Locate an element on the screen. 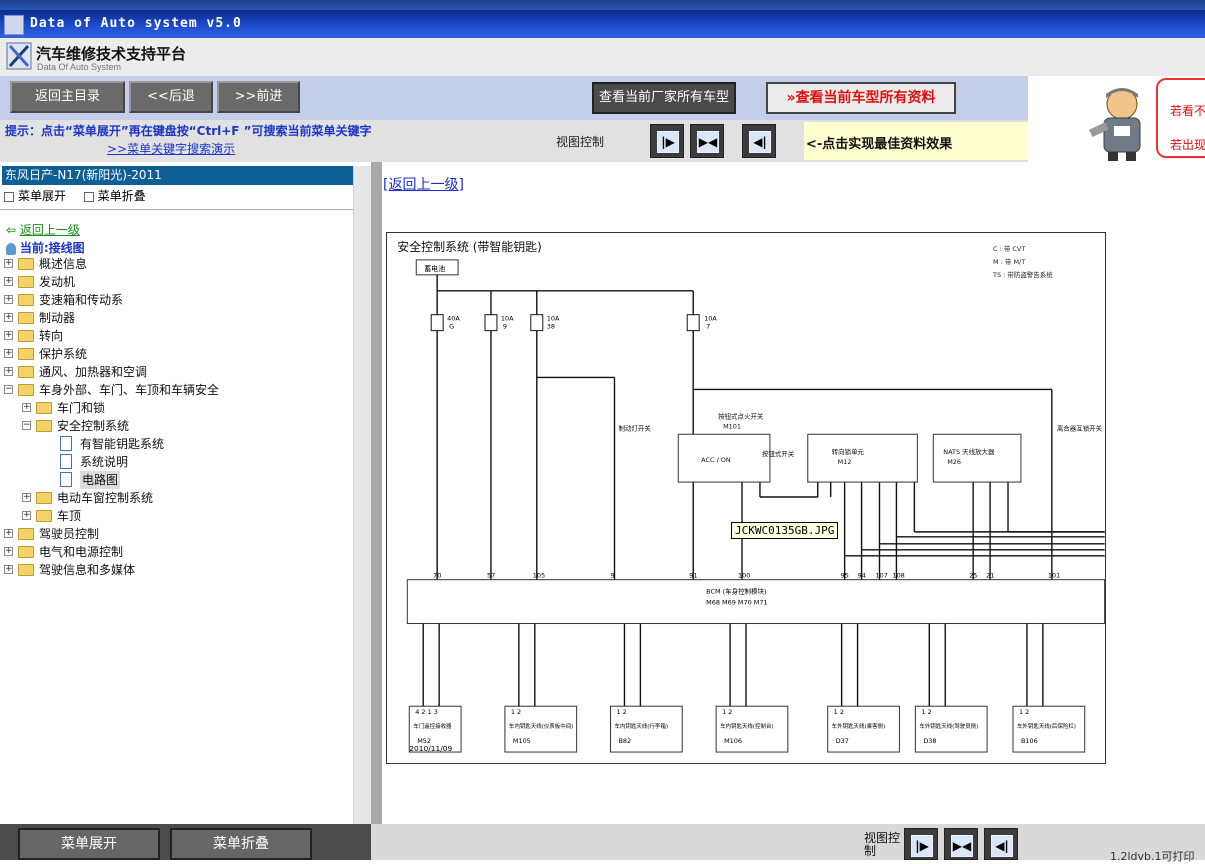 The height and width of the screenshot is (864, 1205). bottom-view-split-button: ▶◀ is located at coordinates (961, 844).